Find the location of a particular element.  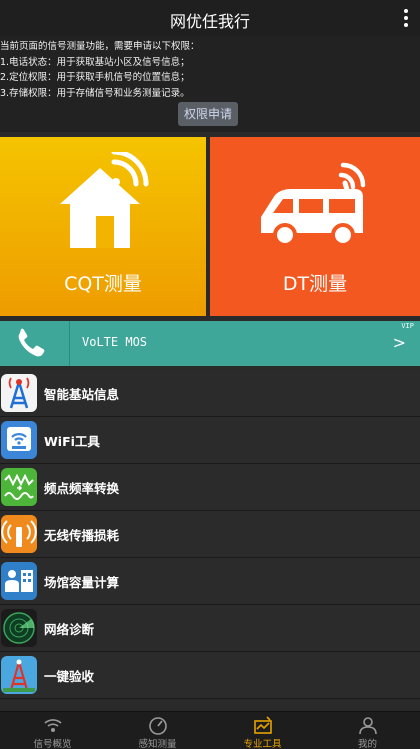

volte-label: VoLTE MOS is located at coordinates (115, 342).